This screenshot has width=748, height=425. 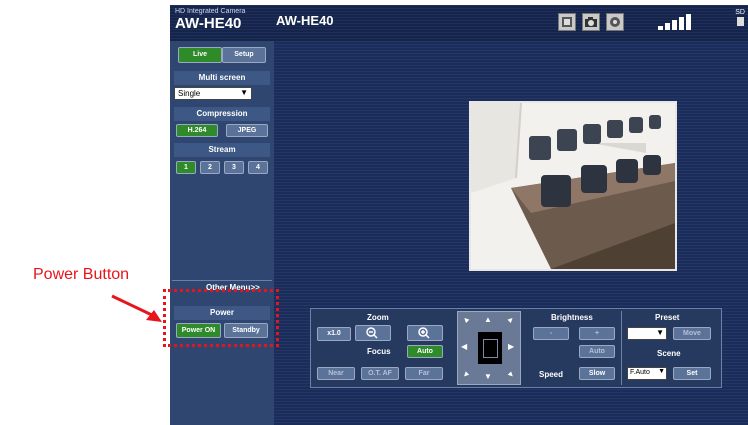 What do you see at coordinates (597, 333) in the screenshot?
I see `brightness-plus-button: +` at bounding box center [597, 333].